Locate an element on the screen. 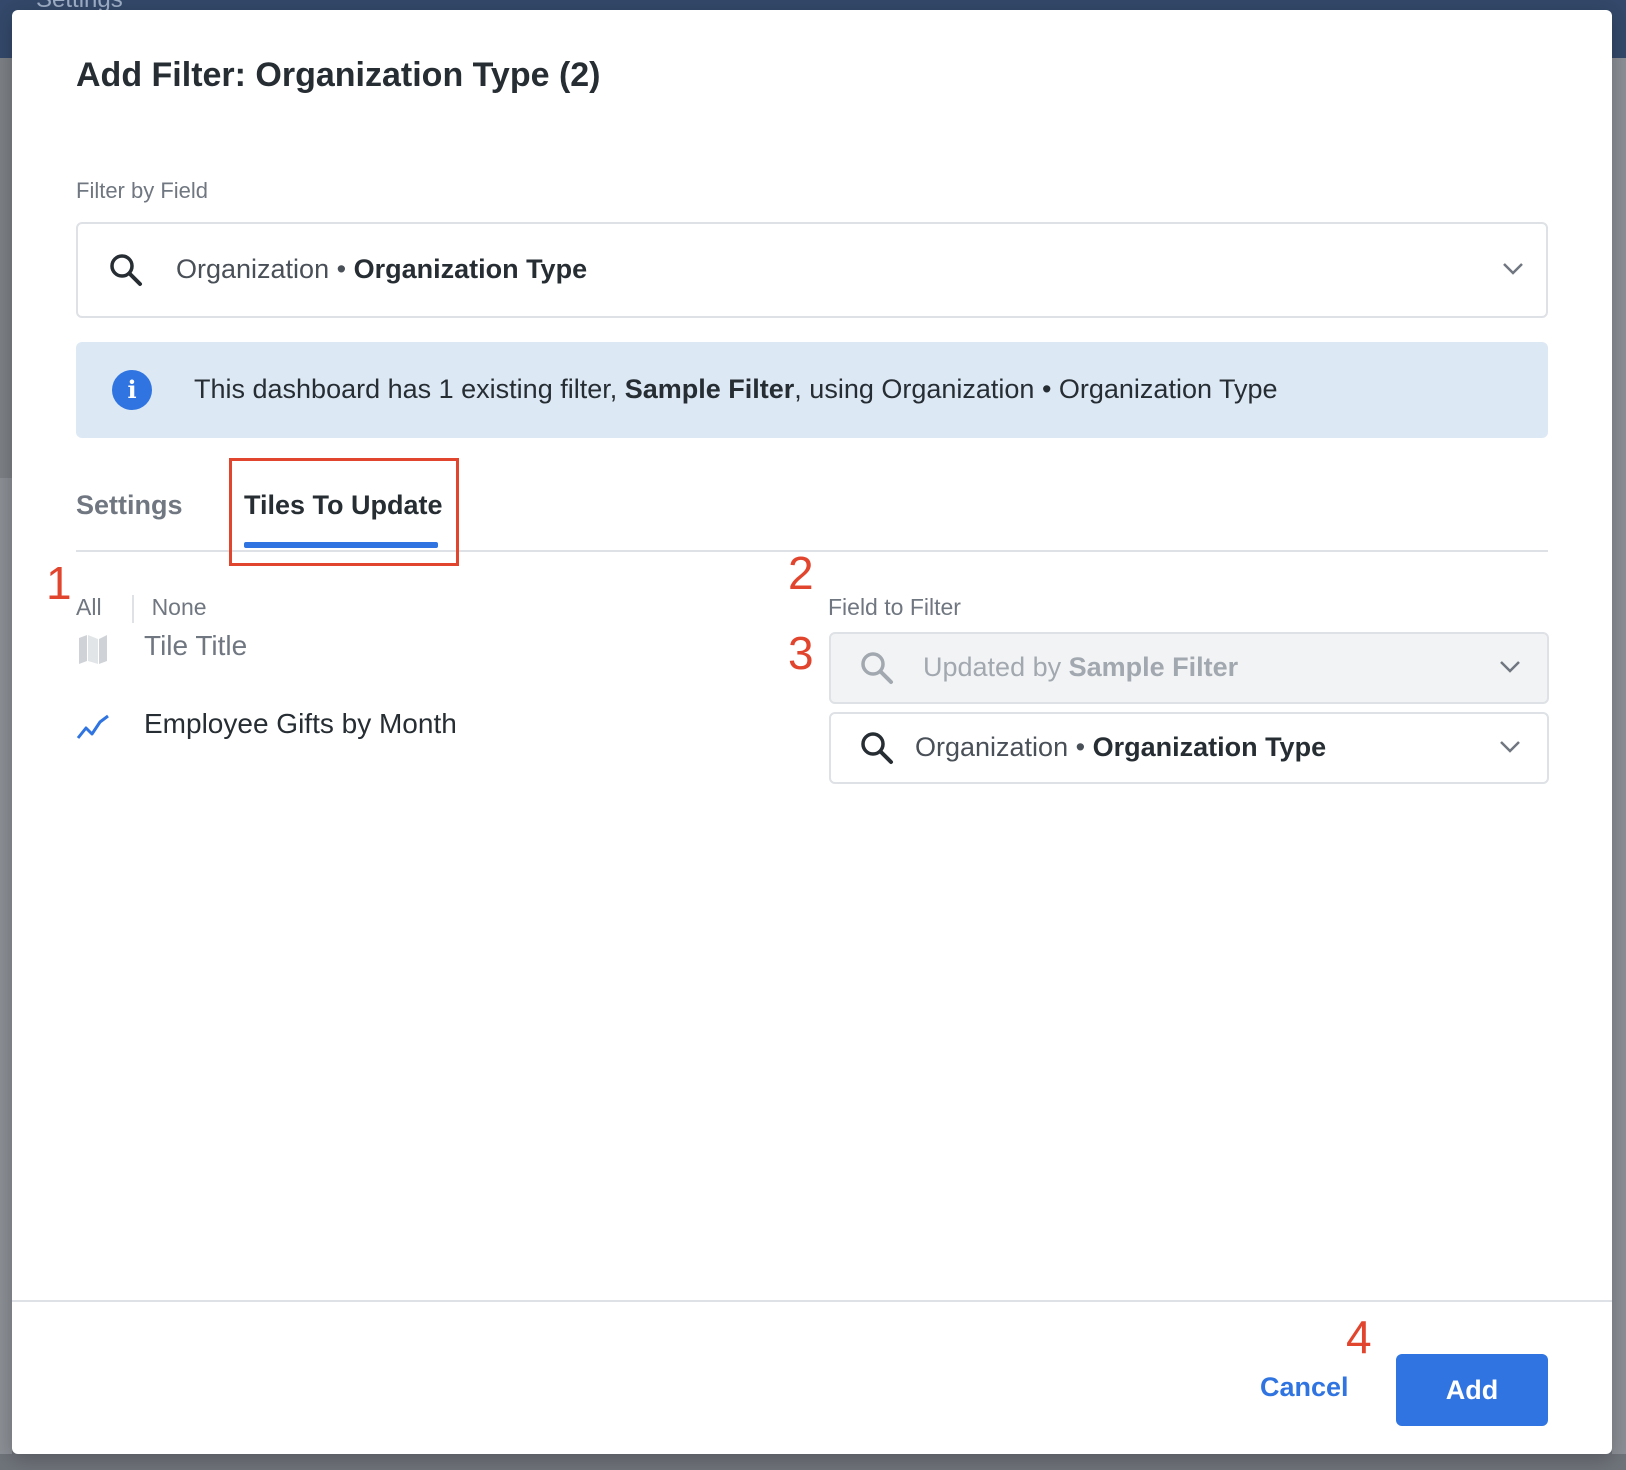 The height and width of the screenshot is (1470, 1626). tile-field-select: Organization • Organization Type is located at coordinates (1189, 748).